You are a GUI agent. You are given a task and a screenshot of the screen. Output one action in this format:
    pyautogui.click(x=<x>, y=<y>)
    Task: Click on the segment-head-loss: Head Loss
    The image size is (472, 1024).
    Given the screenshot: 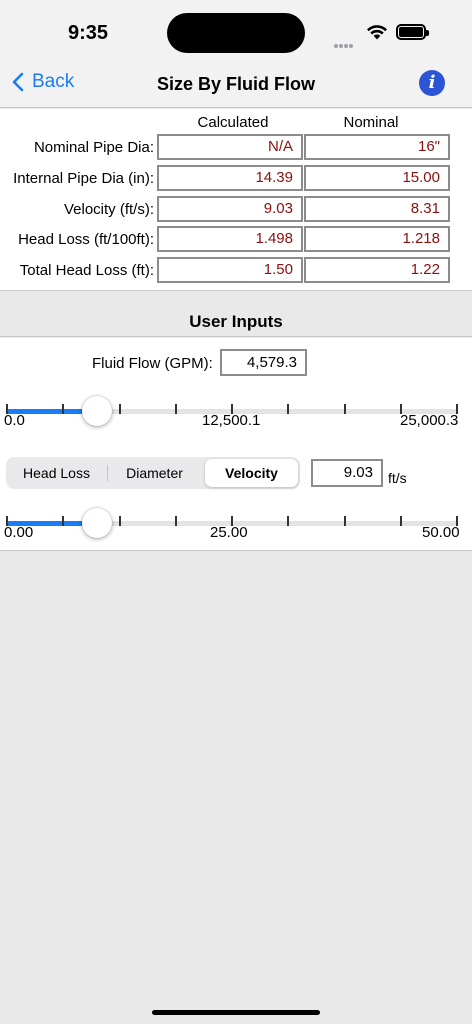 What is the action you would take?
    pyautogui.click(x=56, y=473)
    